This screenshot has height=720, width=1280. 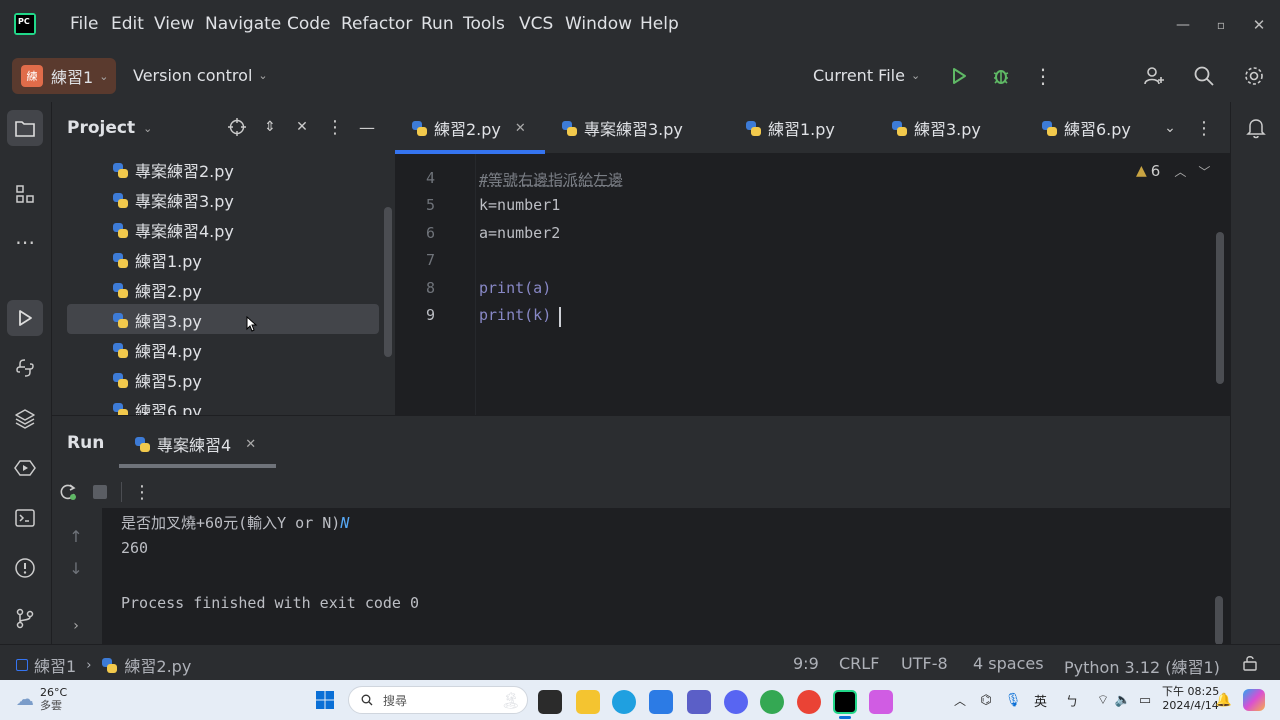 What do you see at coordinates (1001, 76) in the screenshot?
I see `debug-icon` at bounding box center [1001, 76].